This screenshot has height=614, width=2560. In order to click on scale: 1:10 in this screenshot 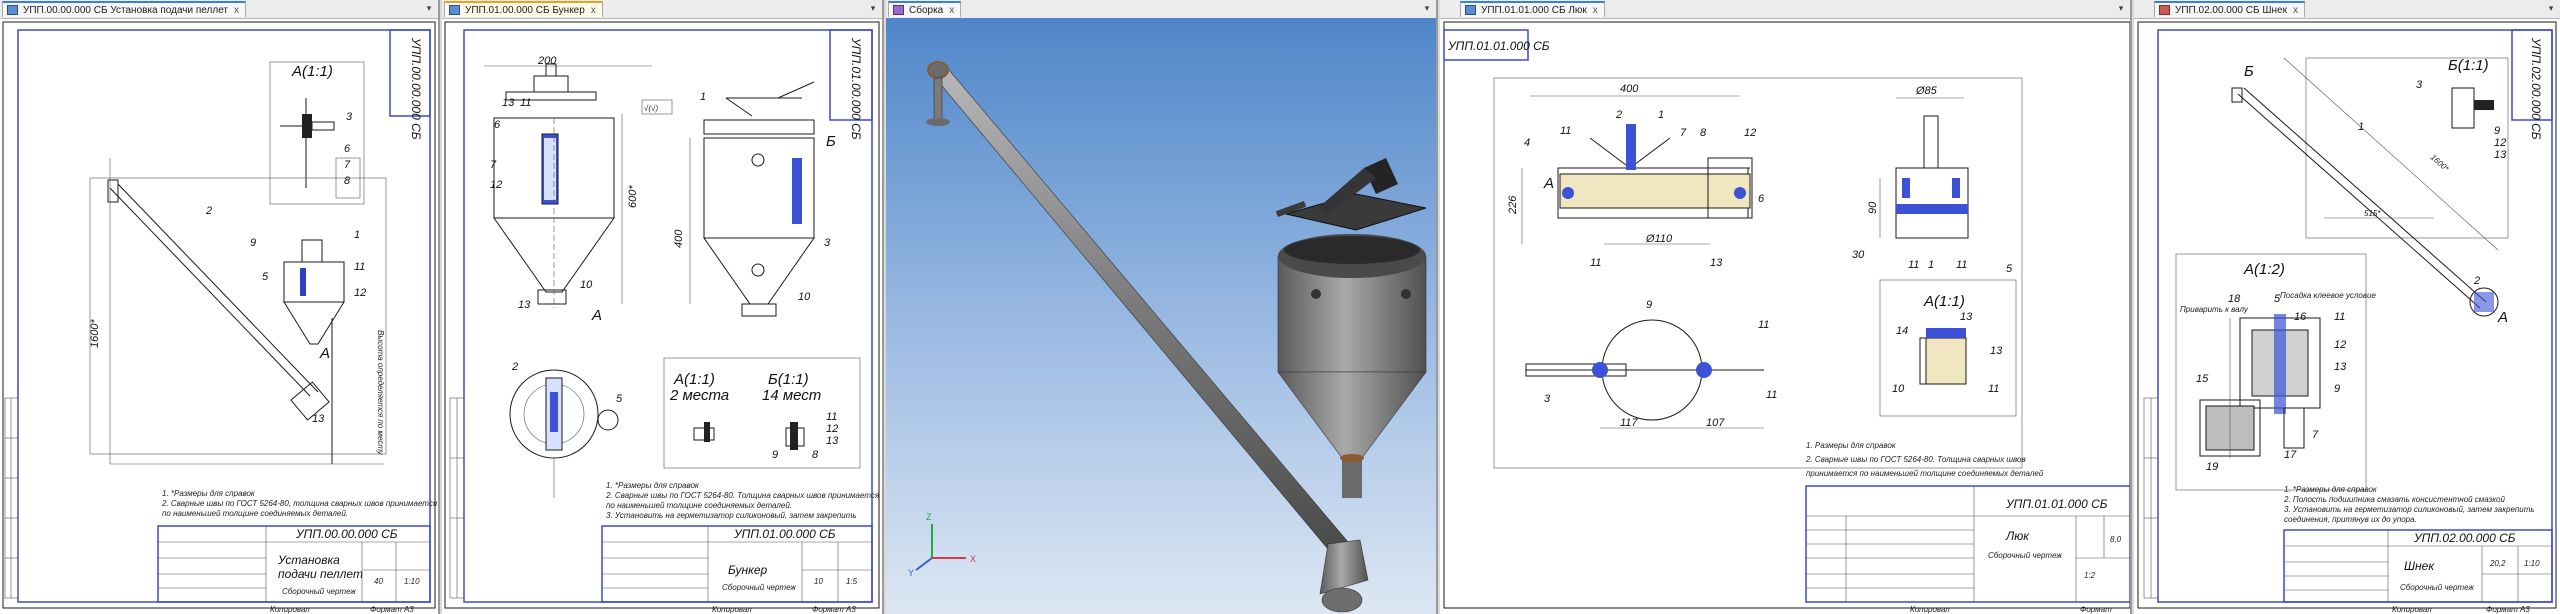, I will do `click(412, 581)`.